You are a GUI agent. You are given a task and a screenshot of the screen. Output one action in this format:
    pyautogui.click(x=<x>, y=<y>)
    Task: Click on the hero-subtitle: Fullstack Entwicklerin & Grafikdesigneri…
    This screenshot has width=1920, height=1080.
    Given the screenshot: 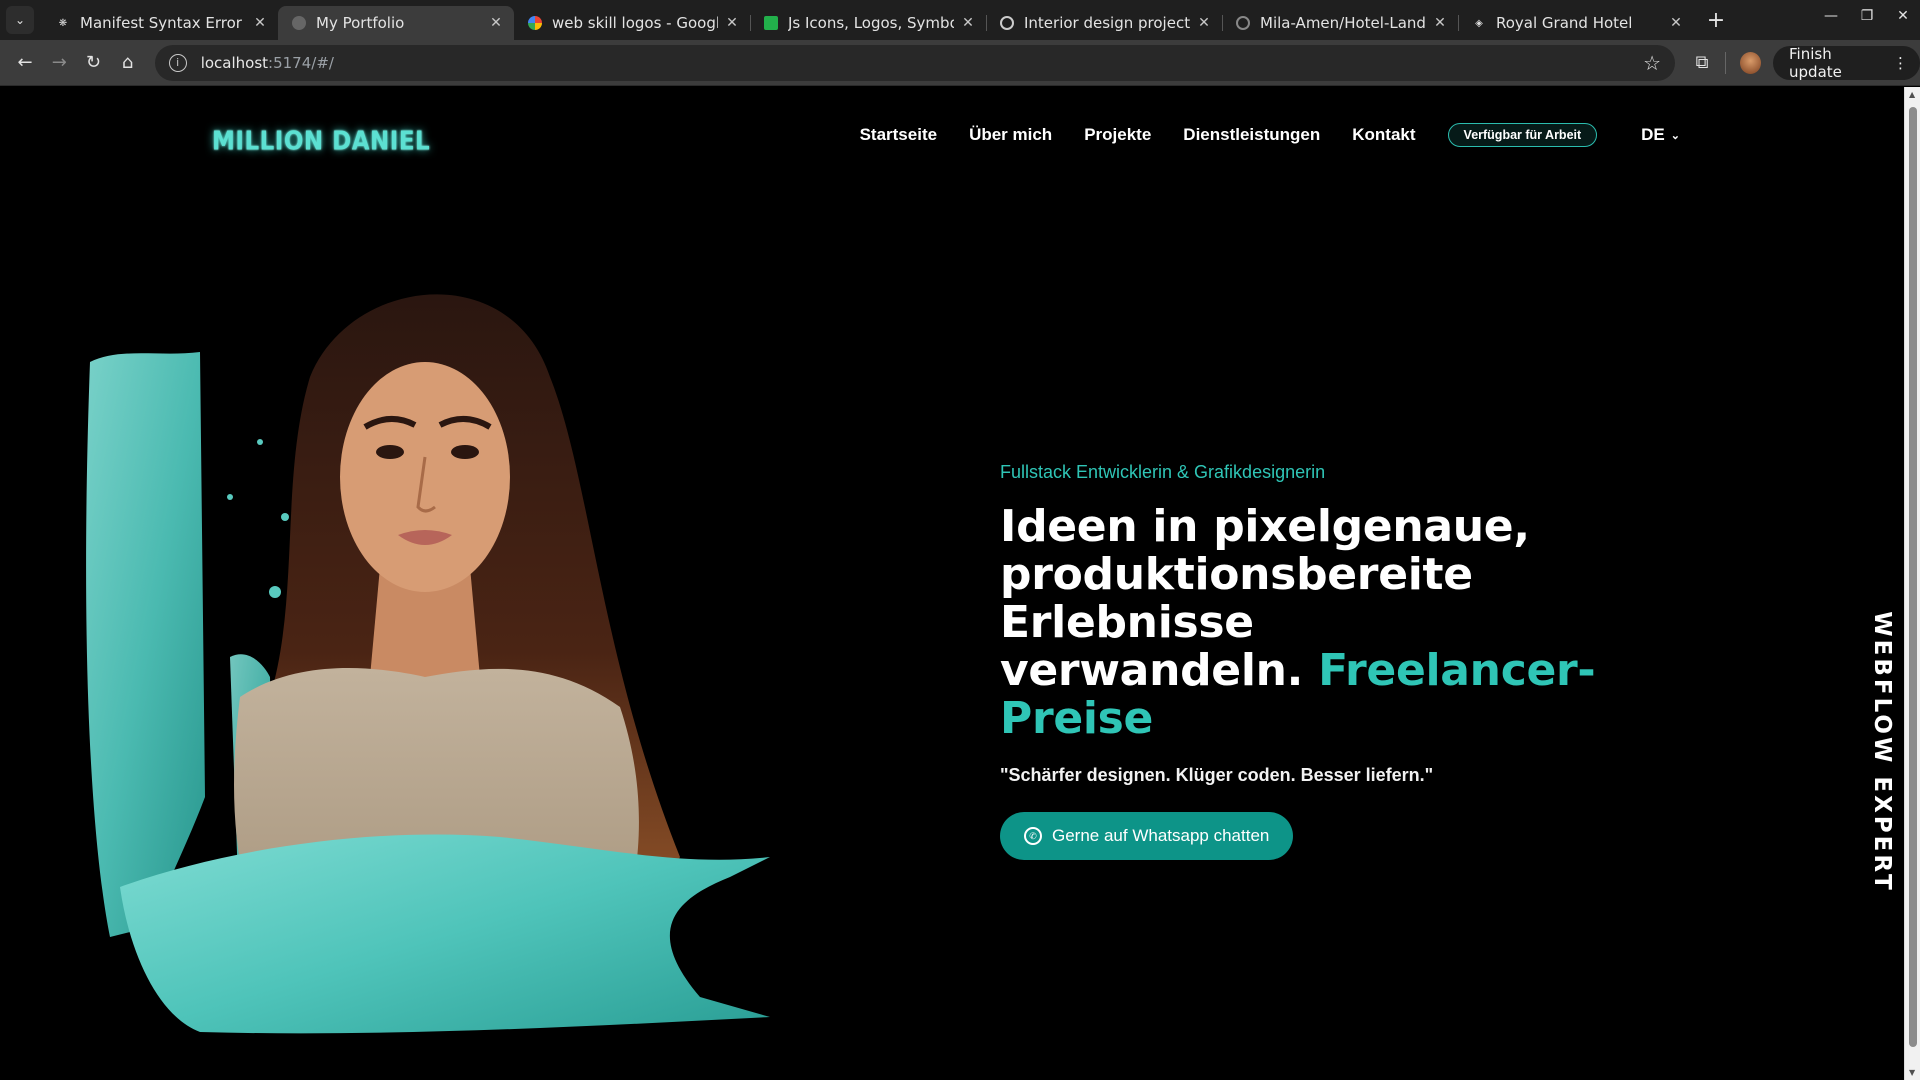 What is the action you would take?
    pyautogui.click(x=1163, y=472)
    